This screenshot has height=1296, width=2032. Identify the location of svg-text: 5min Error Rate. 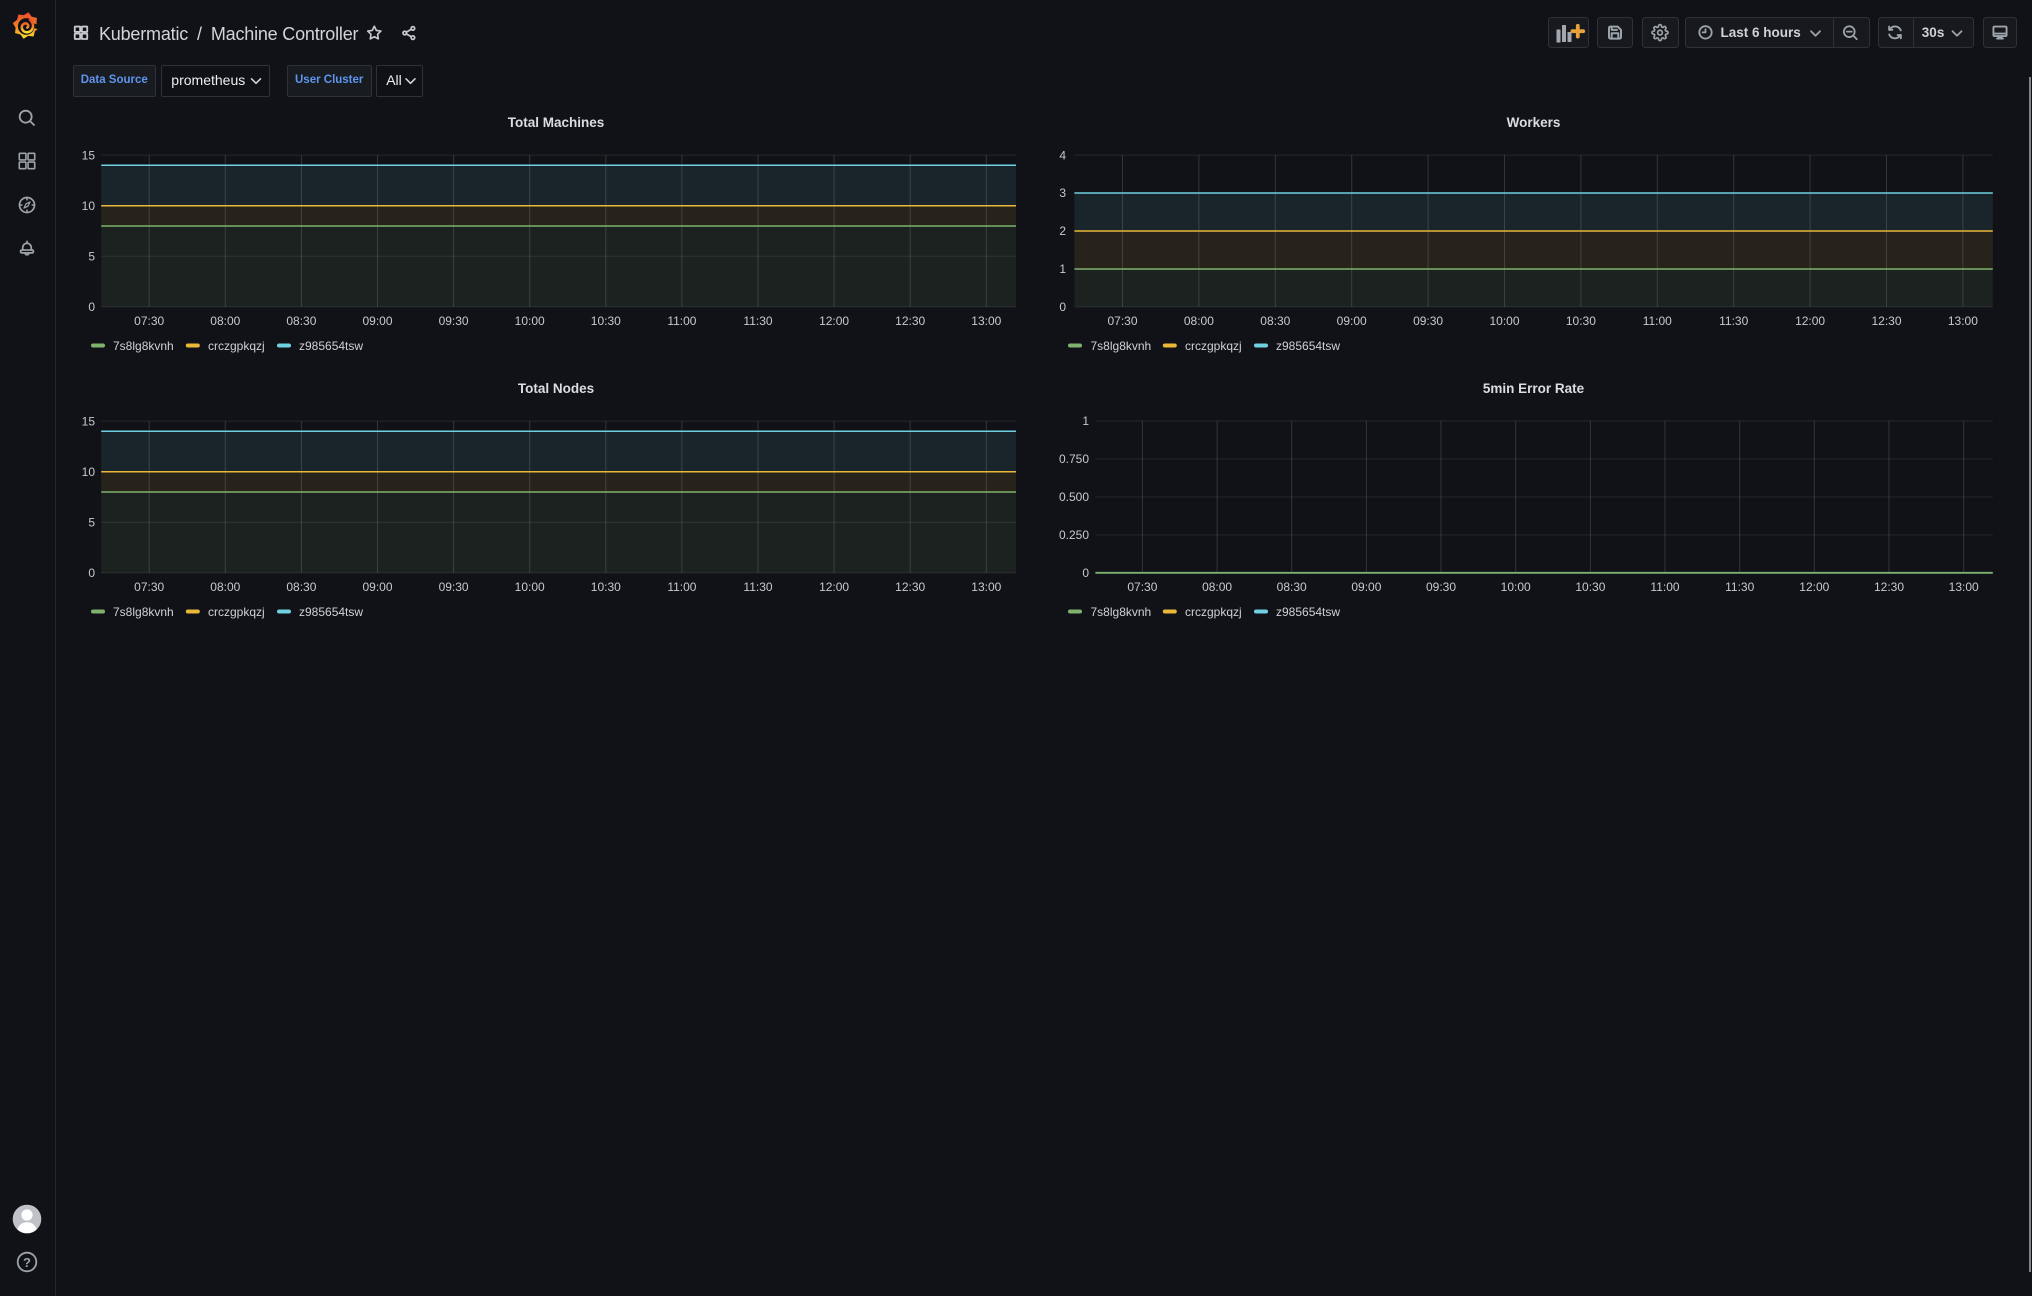
(1534, 388).